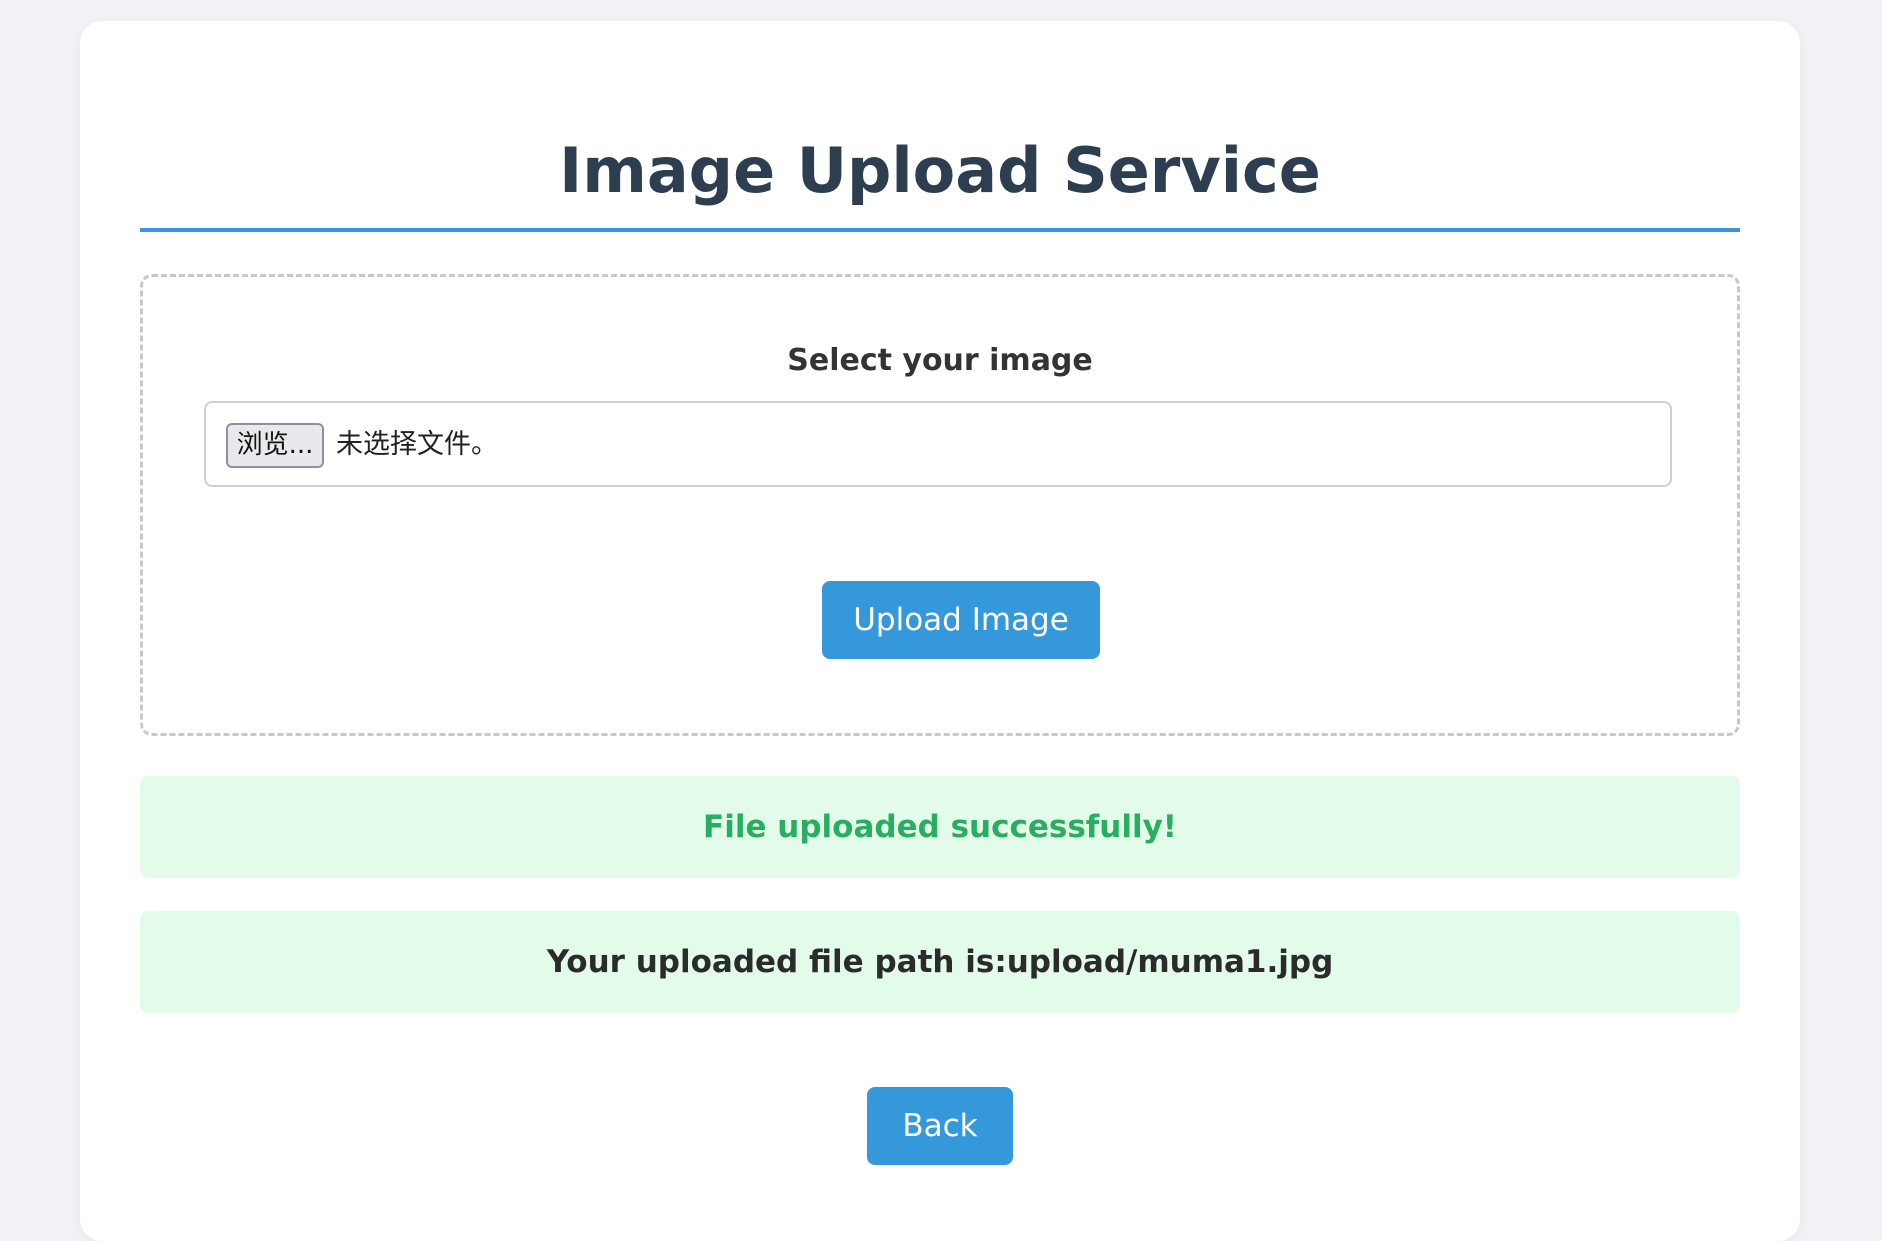  Describe the element at coordinates (938, 444) in the screenshot. I see `file-input: 浏览... 未选择文件。` at that location.